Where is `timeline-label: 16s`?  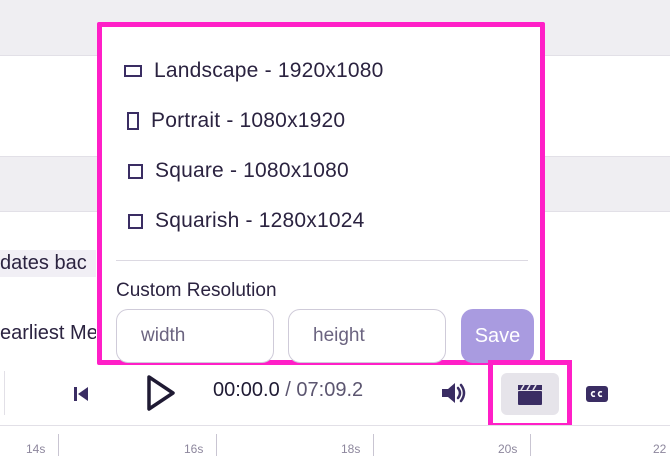
timeline-label: 16s is located at coordinates (194, 449).